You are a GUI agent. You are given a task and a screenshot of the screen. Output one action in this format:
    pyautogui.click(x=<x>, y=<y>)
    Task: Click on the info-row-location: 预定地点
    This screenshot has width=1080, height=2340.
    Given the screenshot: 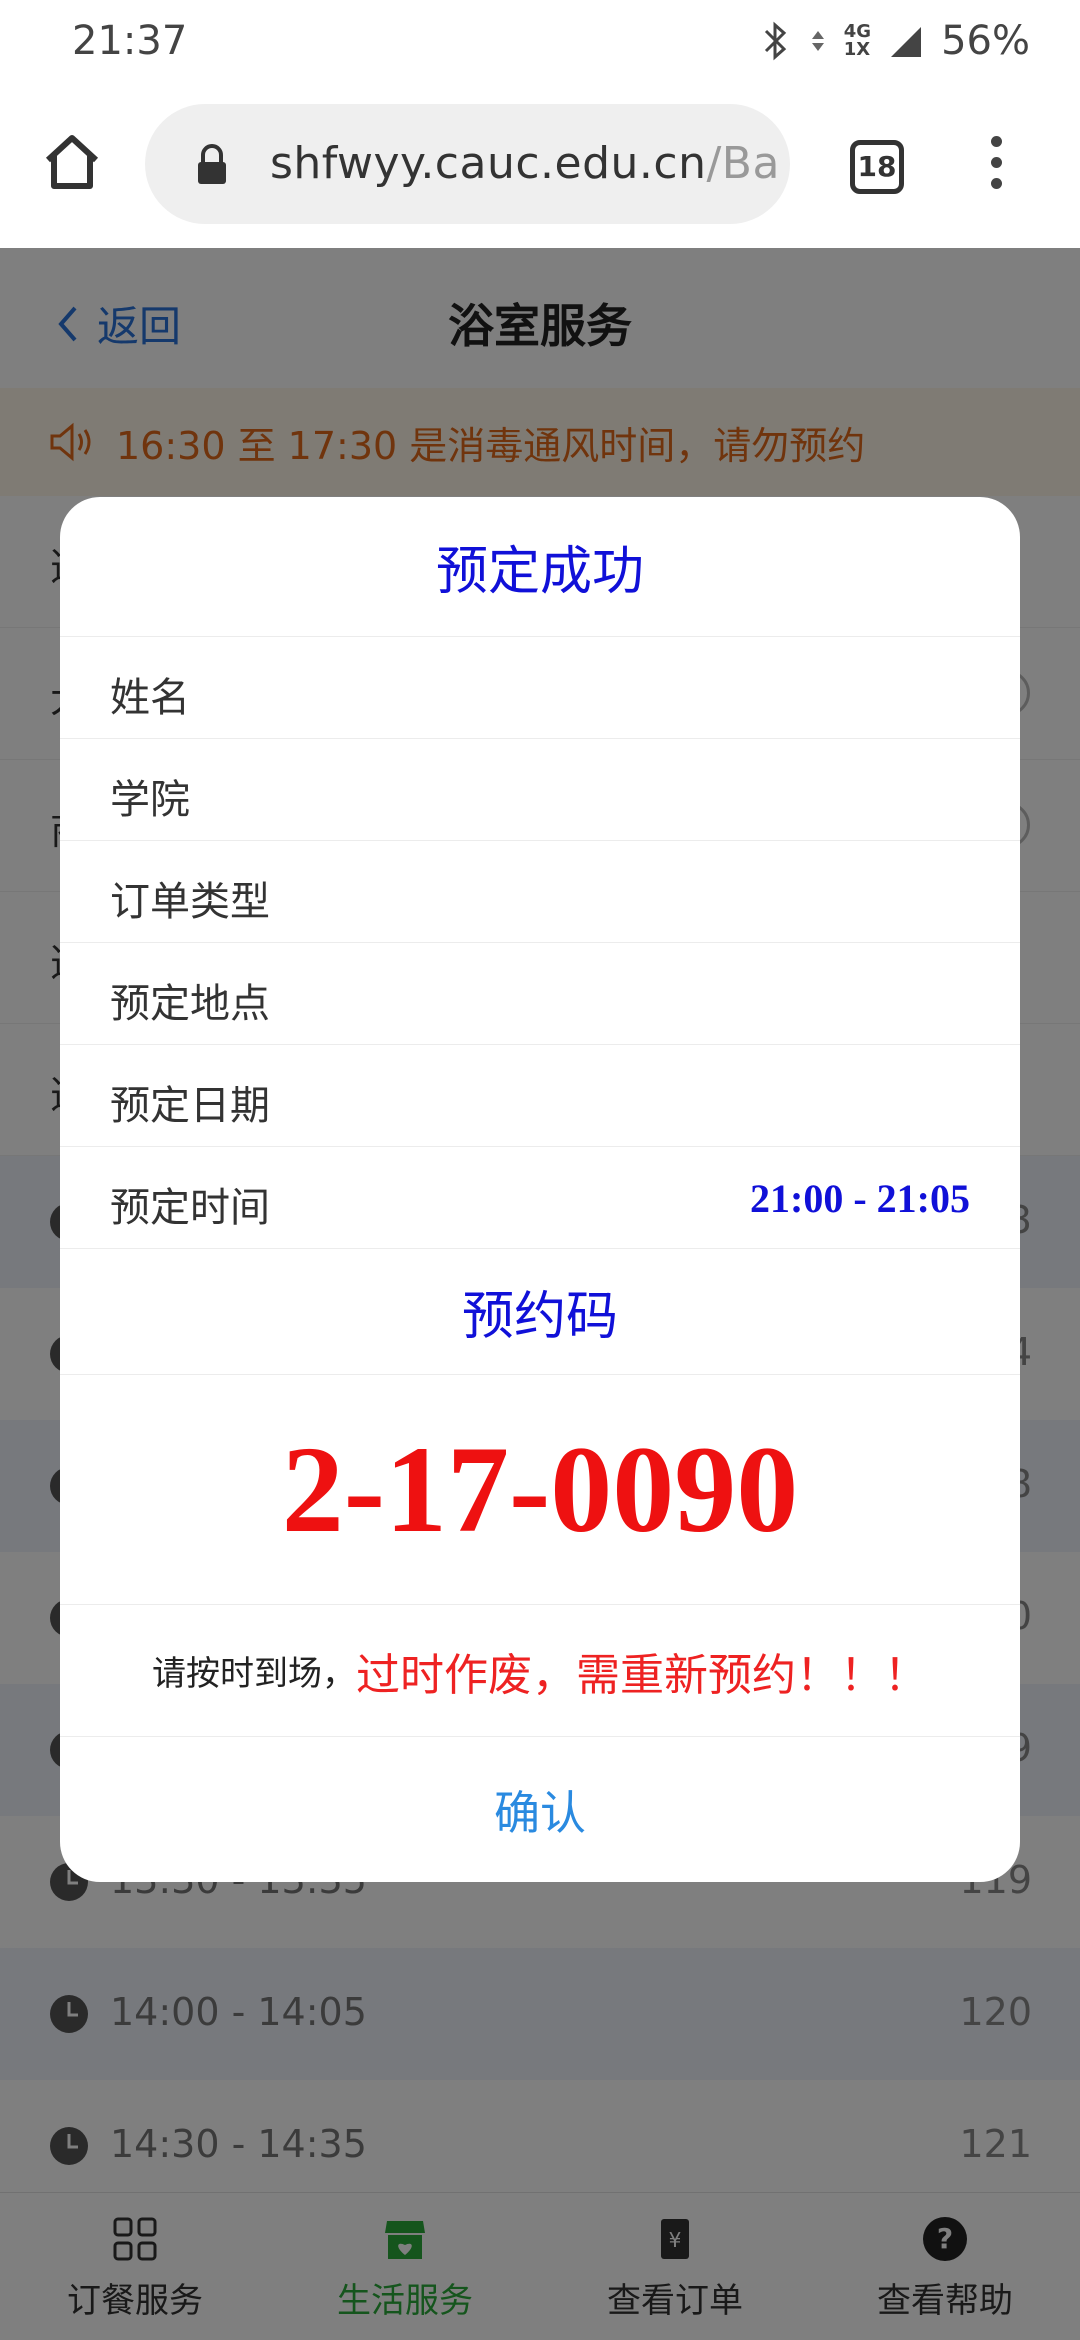 What is the action you would take?
    pyautogui.click(x=540, y=994)
    